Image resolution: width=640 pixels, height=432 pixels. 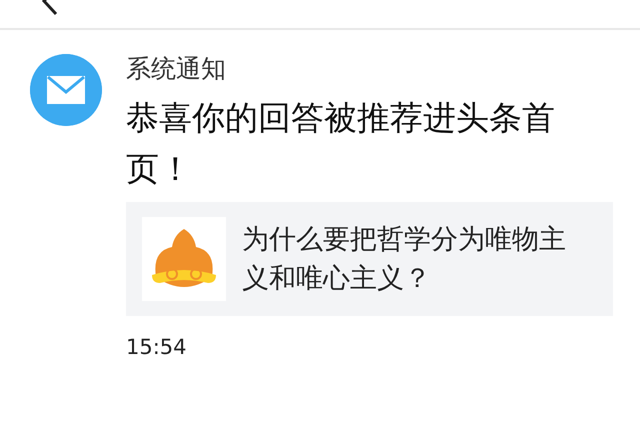 What do you see at coordinates (404, 259) in the screenshot?
I see `question-title: 为什么要把哲学分为唯物主义和唯心主义？` at bounding box center [404, 259].